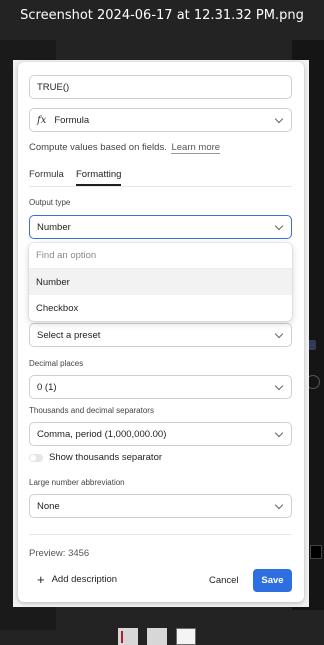 The width and height of the screenshot is (324, 645). What do you see at coordinates (59, 553) in the screenshot?
I see `preview-text: Preview: 3456` at bounding box center [59, 553].